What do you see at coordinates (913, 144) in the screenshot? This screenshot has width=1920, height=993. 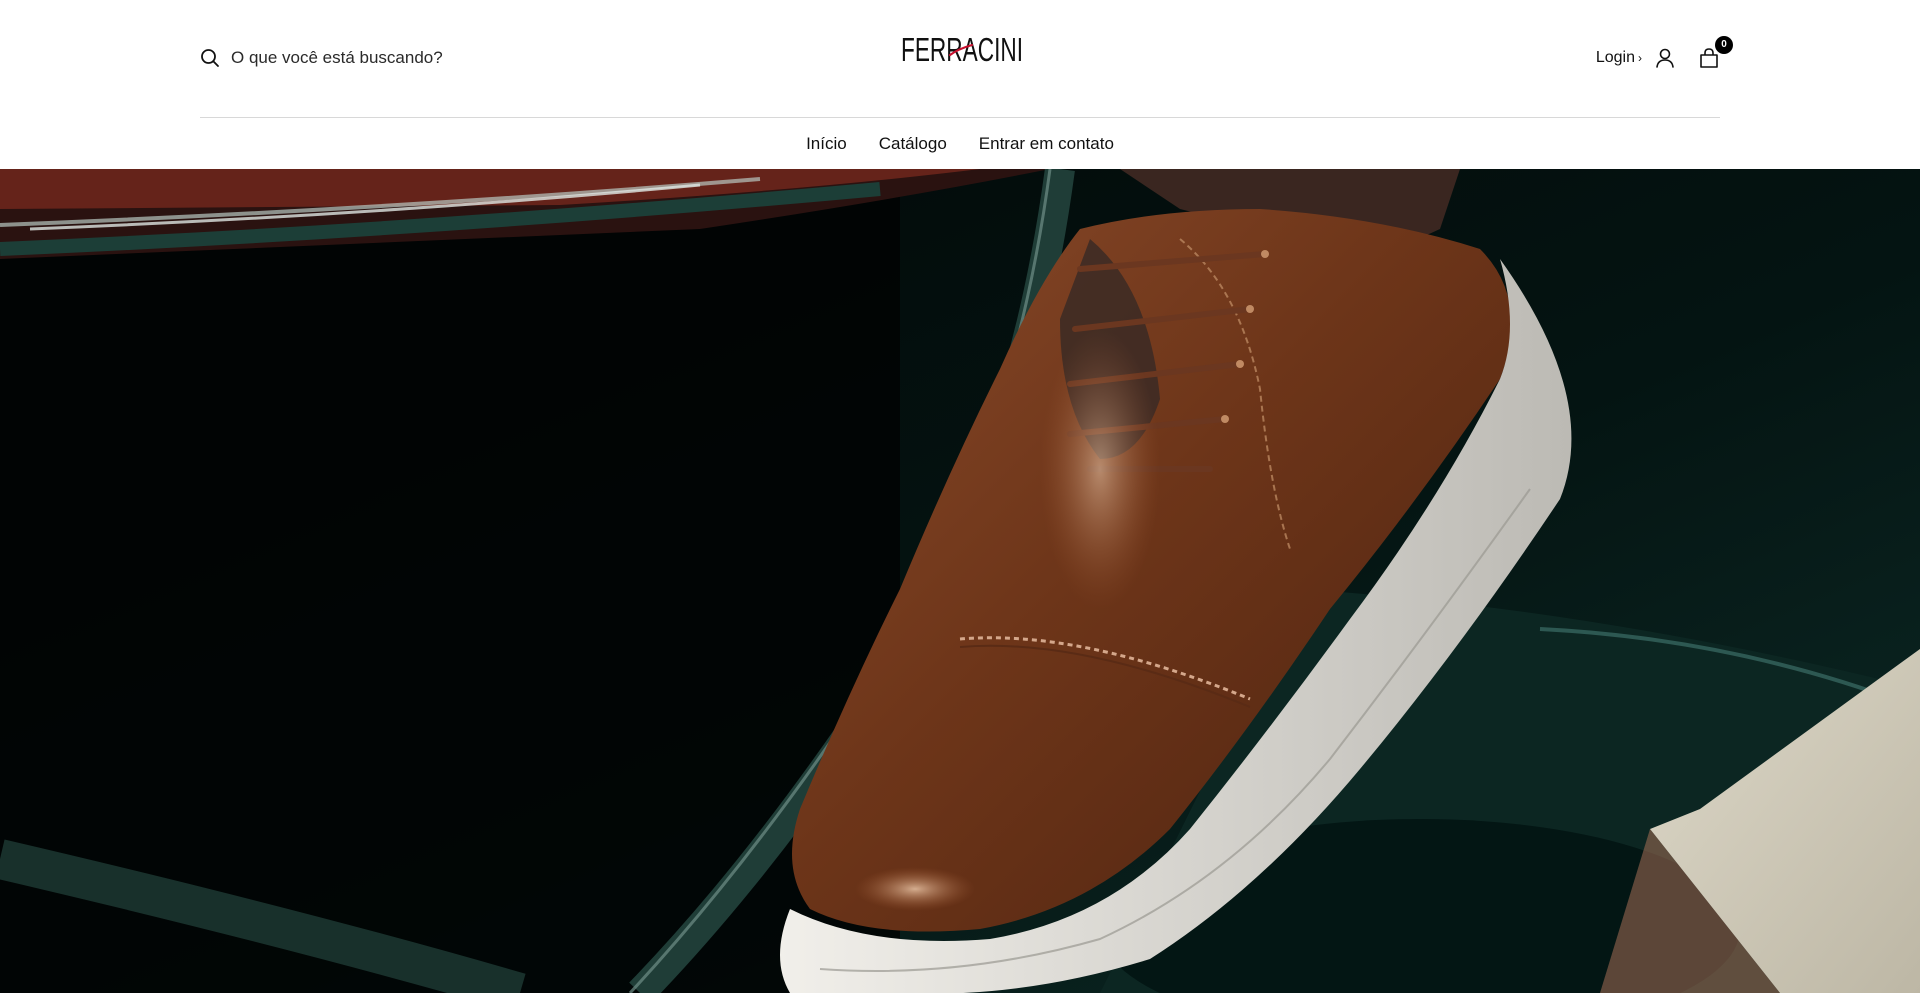 I see `nav-item-catalogo: Catálogo` at bounding box center [913, 144].